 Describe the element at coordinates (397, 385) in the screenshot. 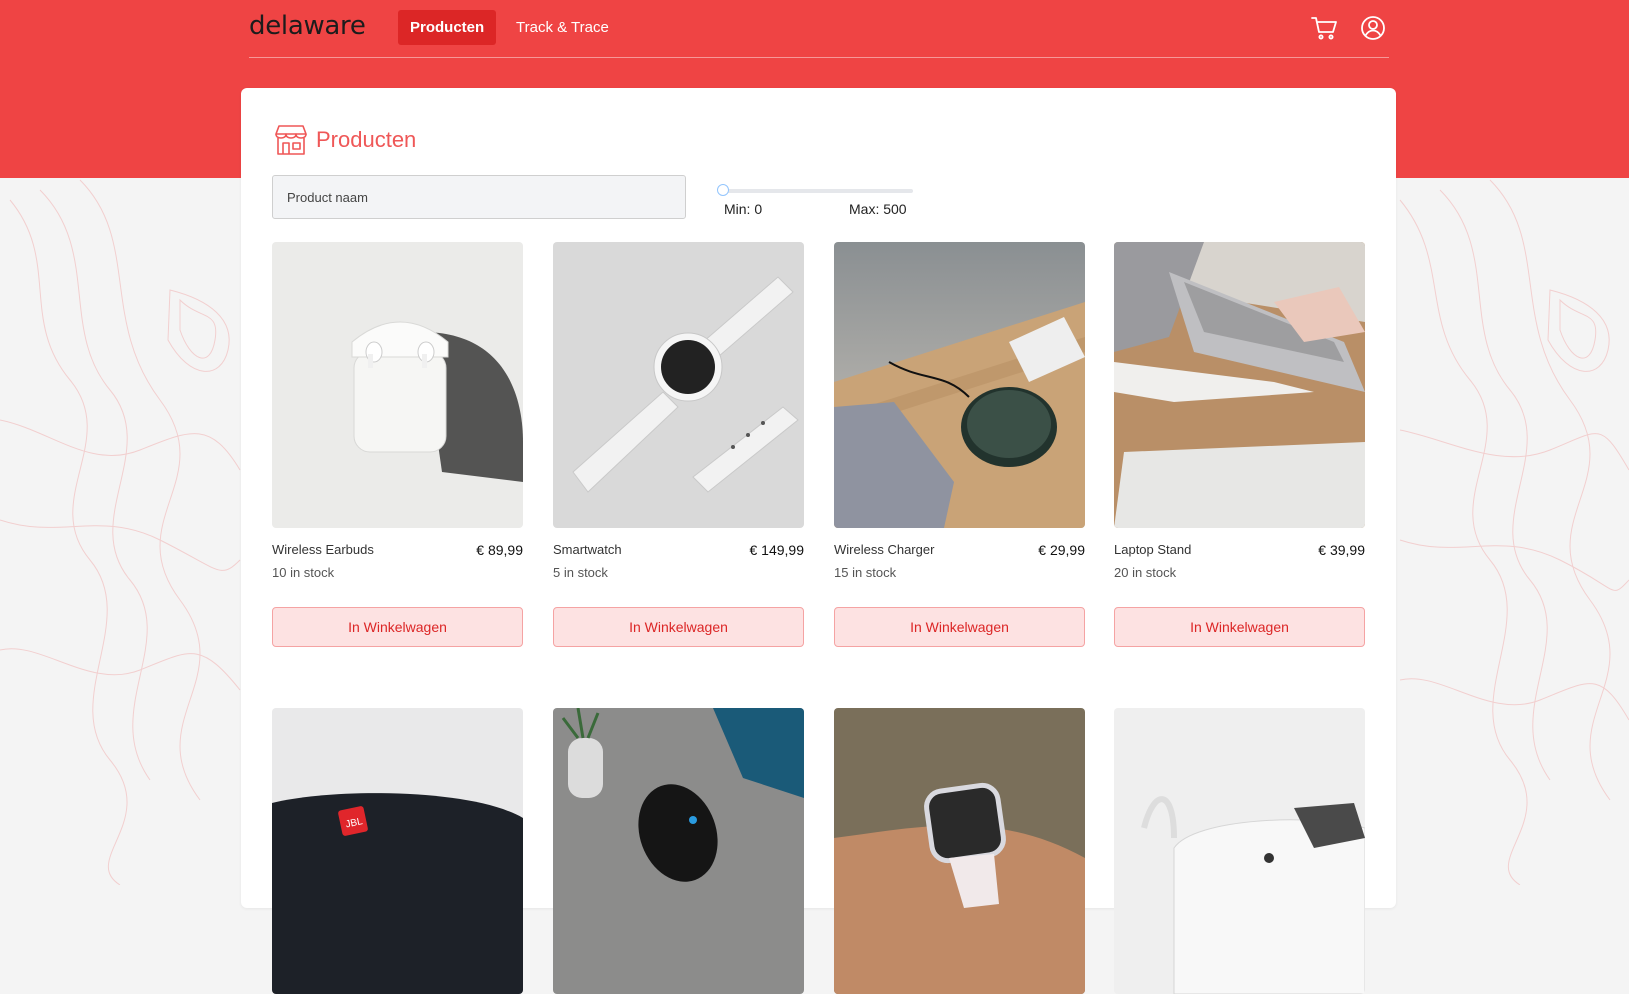

I see `product-image-earbuds` at that location.